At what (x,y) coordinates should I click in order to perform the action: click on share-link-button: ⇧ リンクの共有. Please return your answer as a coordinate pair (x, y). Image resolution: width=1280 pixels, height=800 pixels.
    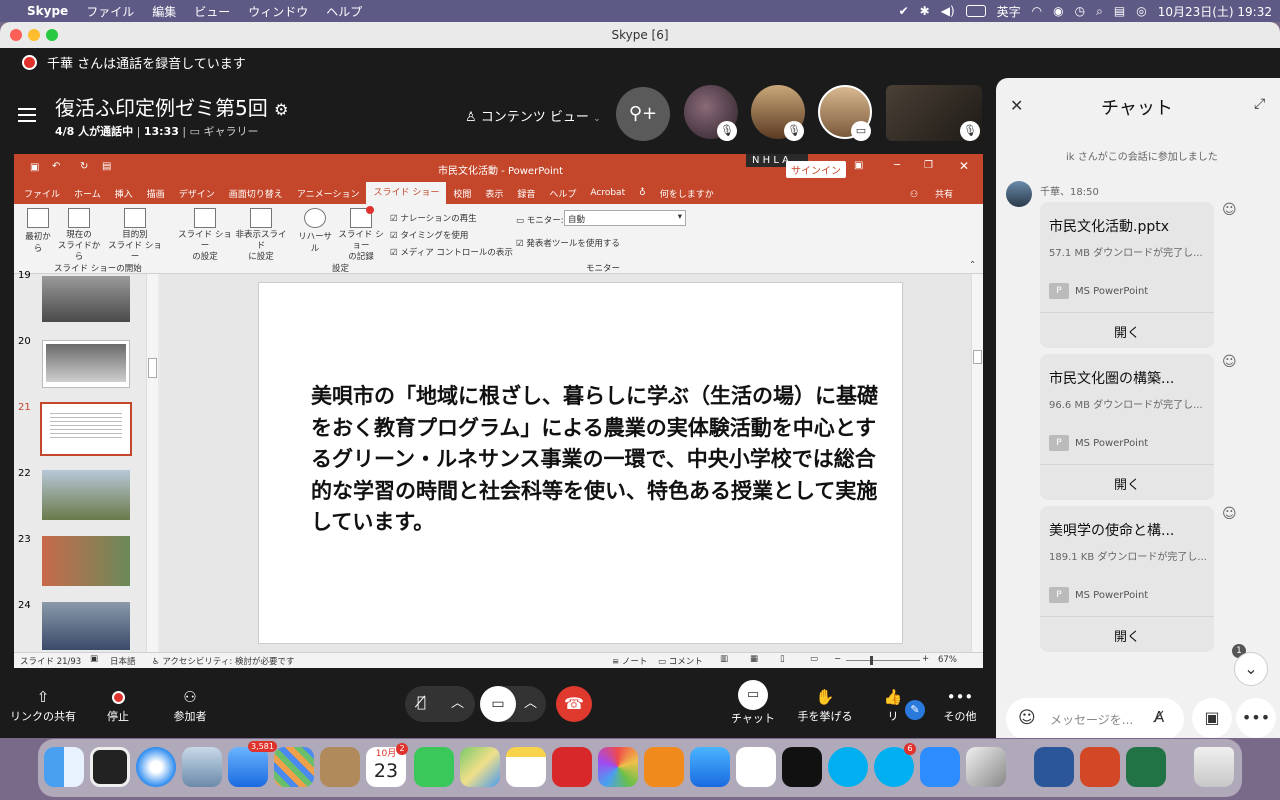
    Looking at the image, I should click on (43, 705).